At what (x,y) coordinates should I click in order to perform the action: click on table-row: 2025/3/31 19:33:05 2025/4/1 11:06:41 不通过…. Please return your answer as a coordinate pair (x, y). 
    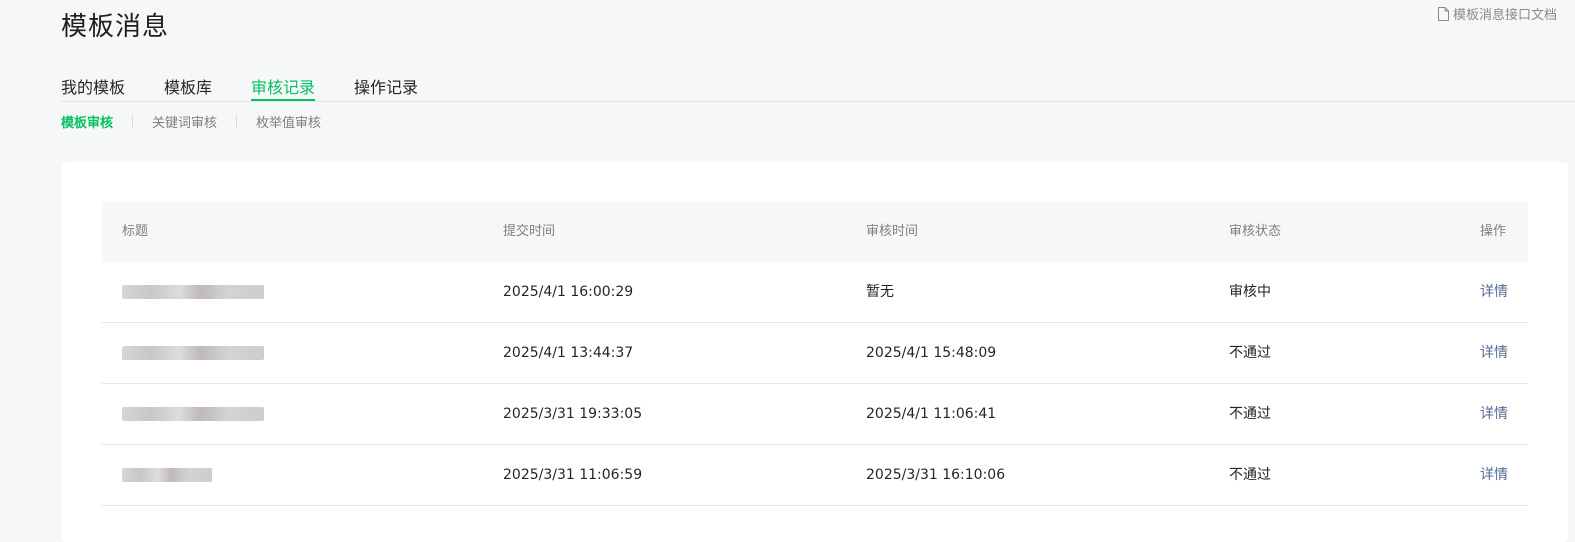
    Looking at the image, I should click on (815, 414).